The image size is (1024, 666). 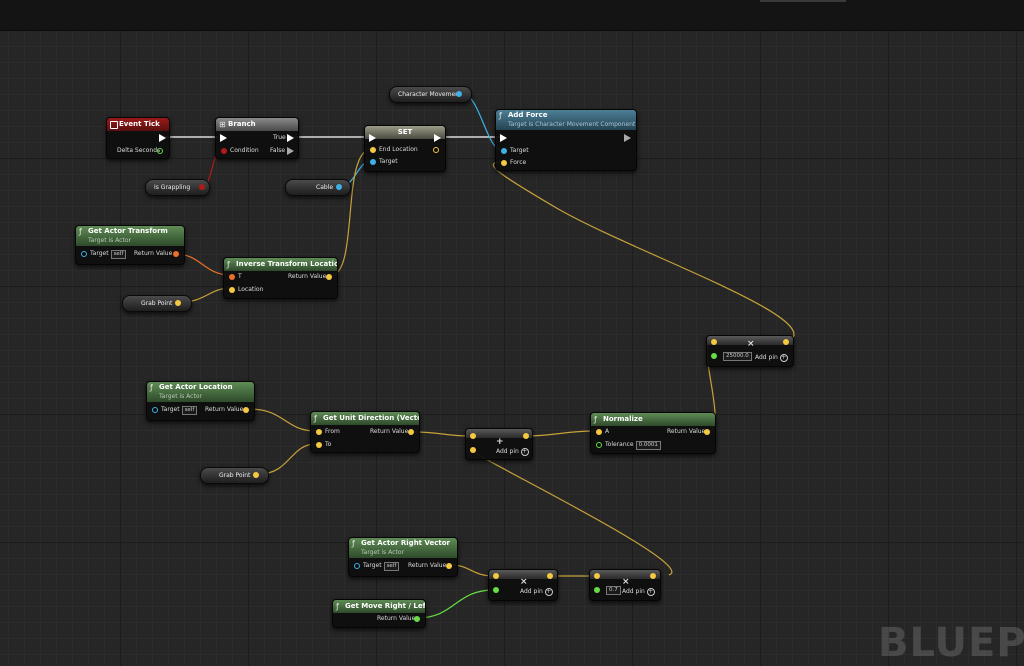 I want to click on add-vector-add-pin-button: Add pin +, so click(x=512, y=452).